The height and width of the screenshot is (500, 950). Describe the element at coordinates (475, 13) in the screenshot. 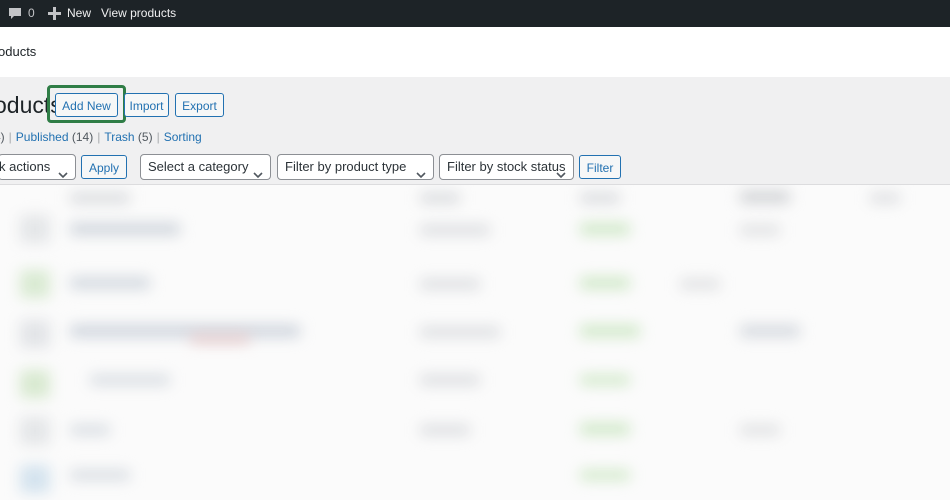

I see `admin-bar: 0 New View products` at that location.